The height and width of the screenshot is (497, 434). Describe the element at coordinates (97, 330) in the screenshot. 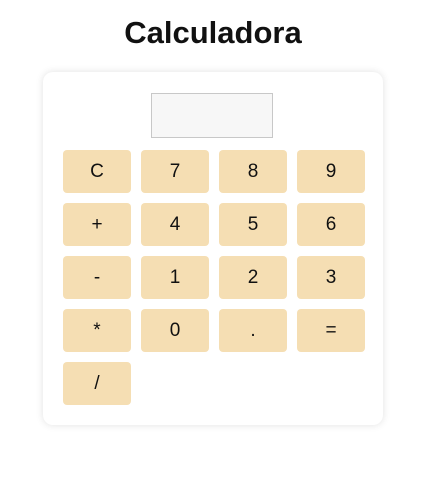

I see `multiply-button: *` at that location.